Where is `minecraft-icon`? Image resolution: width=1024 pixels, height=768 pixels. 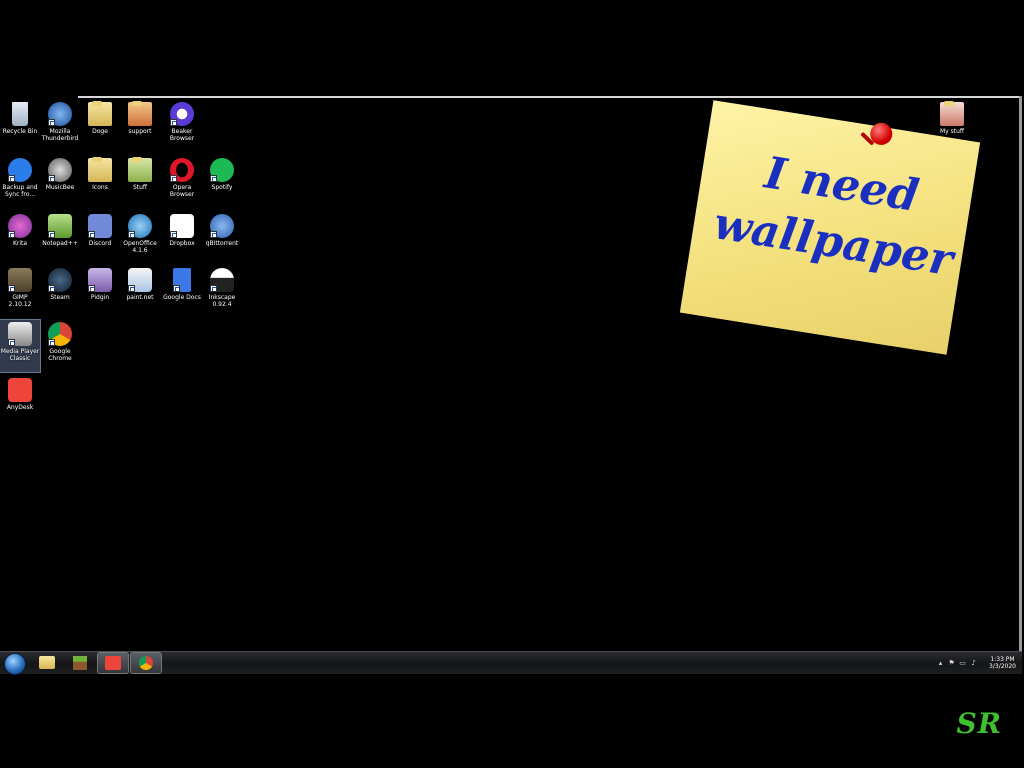 minecraft-icon is located at coordinates (80, 663).